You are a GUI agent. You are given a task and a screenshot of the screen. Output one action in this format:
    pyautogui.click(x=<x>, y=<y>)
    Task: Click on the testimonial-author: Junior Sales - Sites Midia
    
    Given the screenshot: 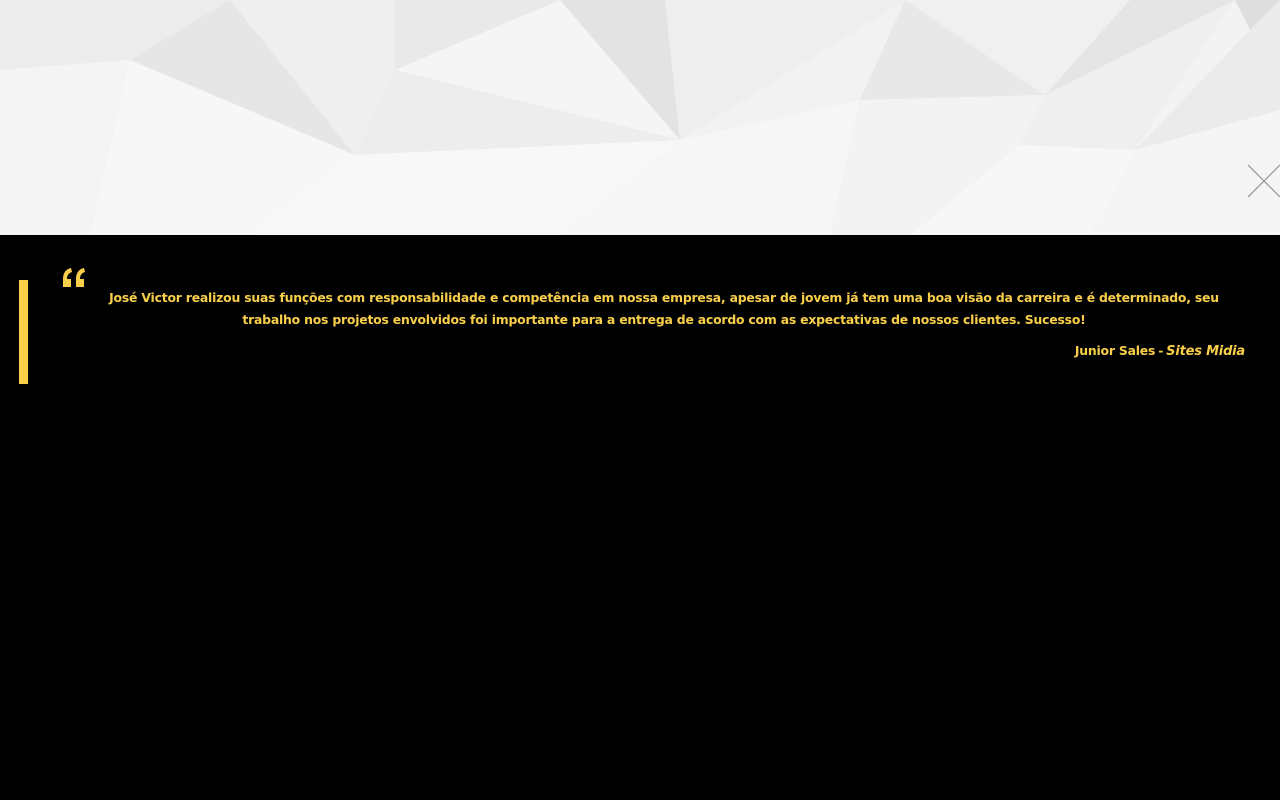 What is the action you would take?
    pyautogui.click(x=1160, y=351)
    